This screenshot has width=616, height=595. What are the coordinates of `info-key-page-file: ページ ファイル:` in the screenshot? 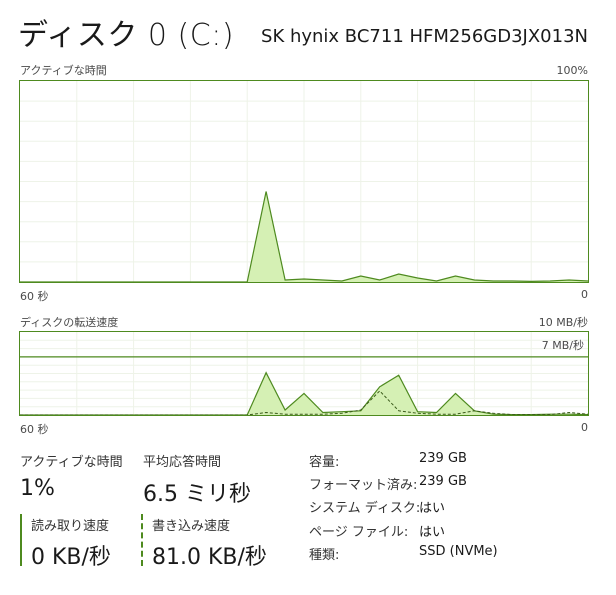 It's located at (359, 532).